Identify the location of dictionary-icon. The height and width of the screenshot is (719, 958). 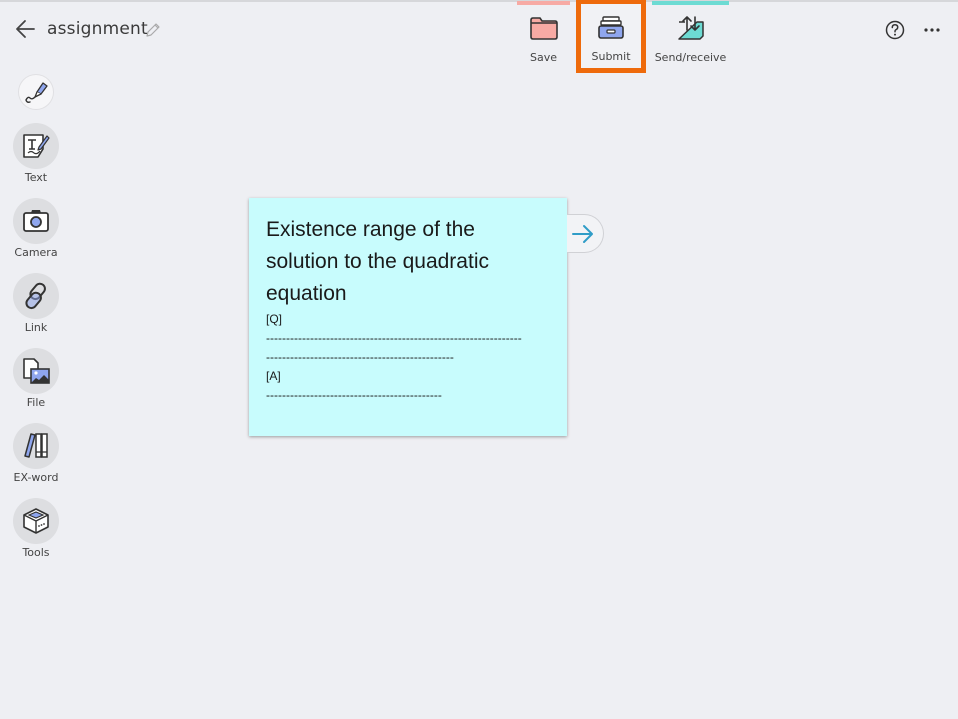
(36, 445).